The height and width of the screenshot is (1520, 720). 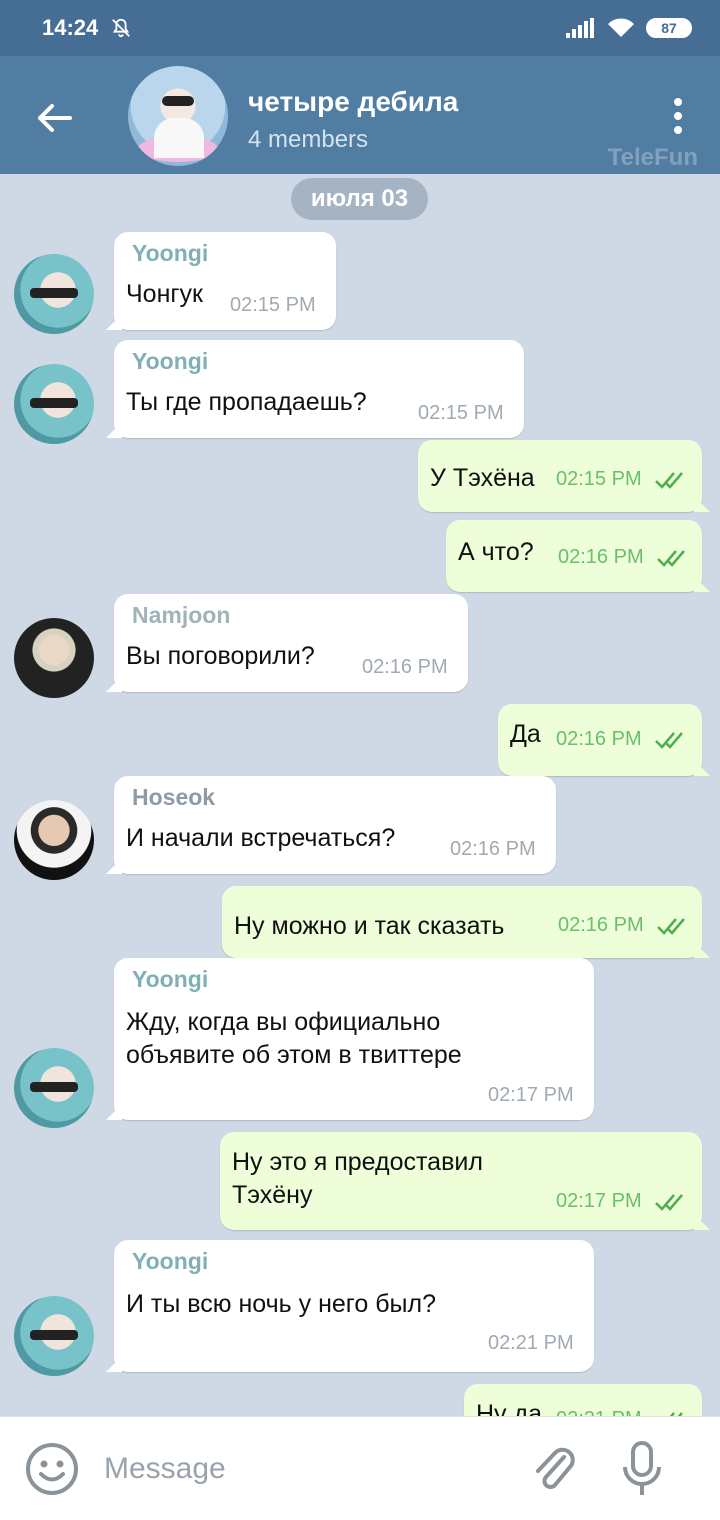 What do you see at coordinates (304, 1469) in the screenshot?
I see `message-input` at bounding box center [304, 1469].